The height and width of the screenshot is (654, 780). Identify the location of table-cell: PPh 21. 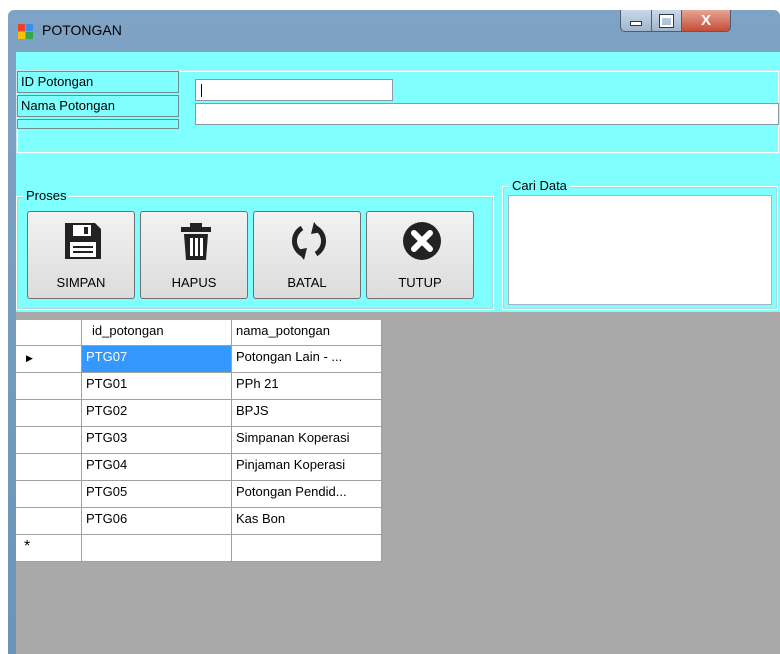
(307, 386).